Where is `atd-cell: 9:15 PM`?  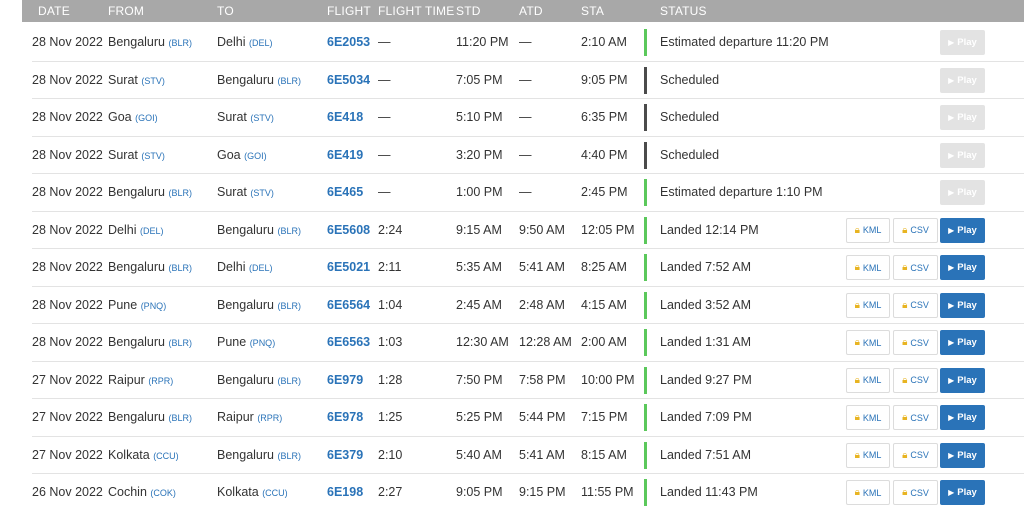
atd-cell: 9:15 PM is located at coordinates (542, 492).